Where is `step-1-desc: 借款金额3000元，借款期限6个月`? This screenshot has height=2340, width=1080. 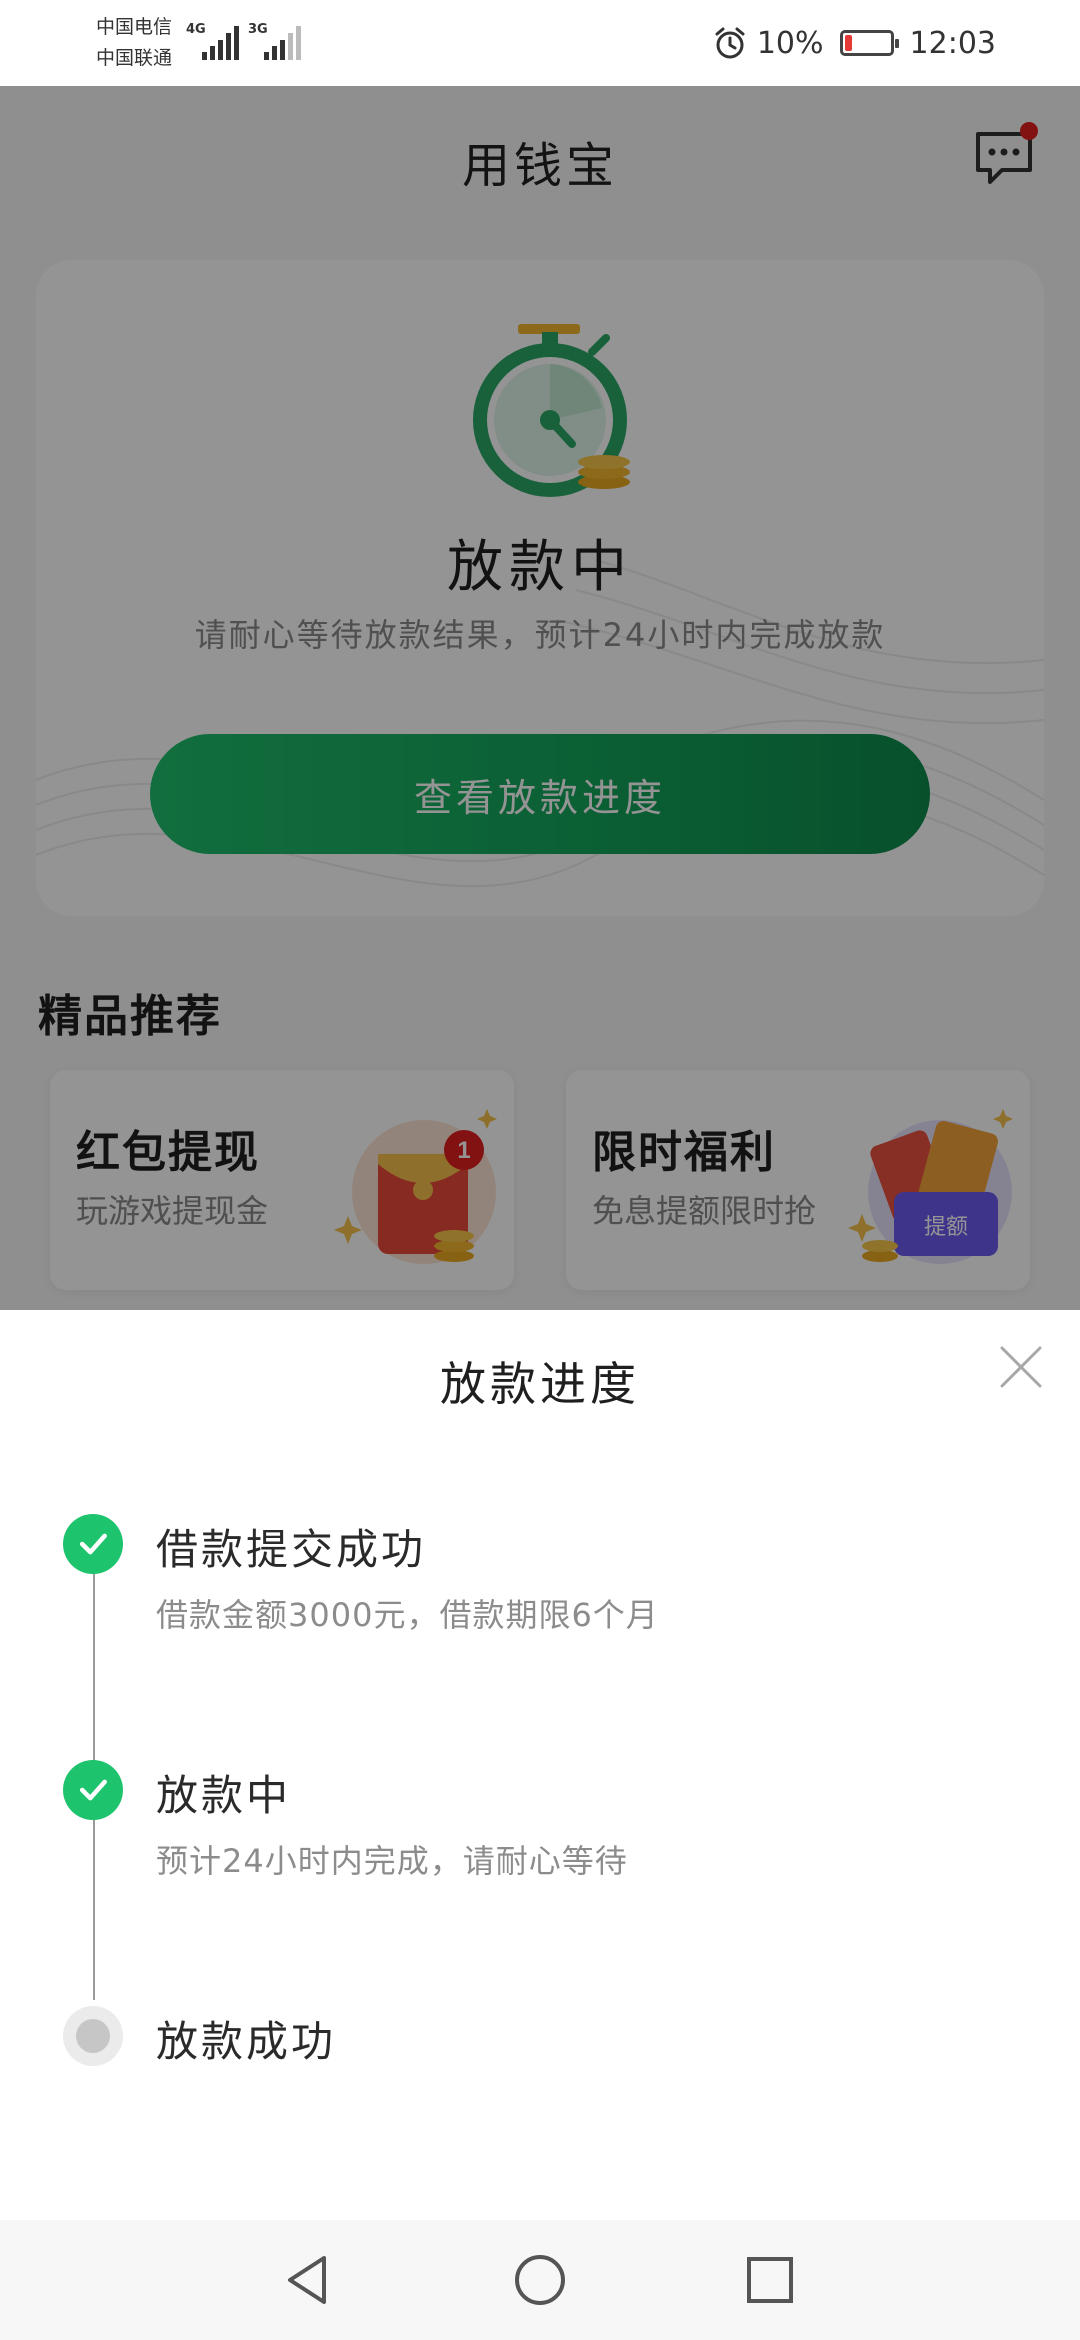 step-1-desc: 借款金额3000元，借款期限6个月 is located at coordinates (407, 1615).